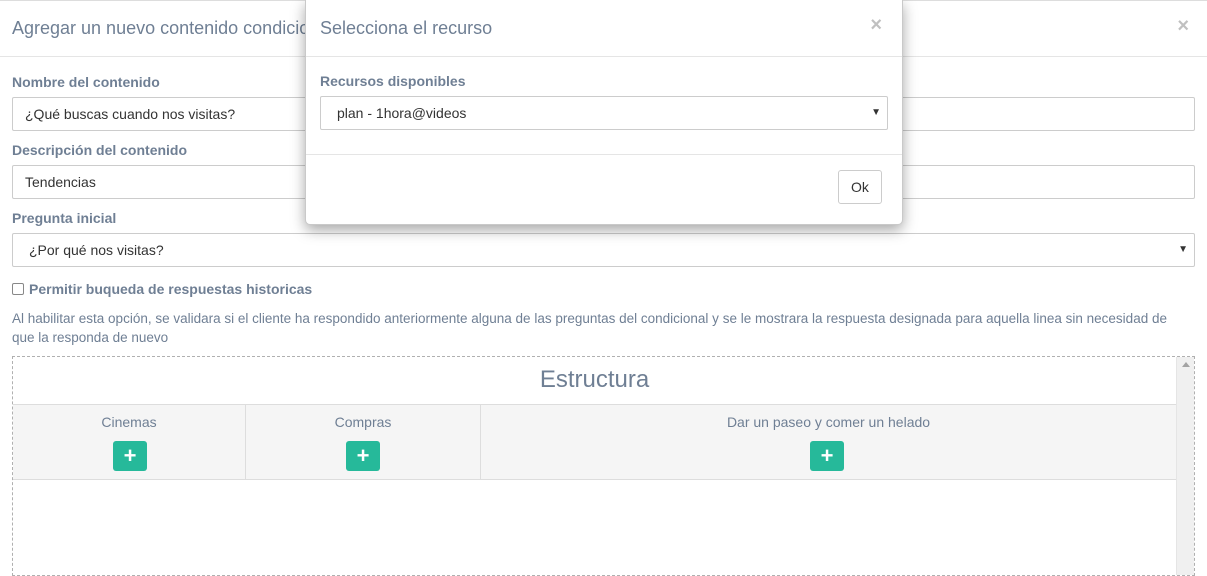 The width and height of the screenshot is (1207, 576). What do you see at coordinates (363, 422) in the screenshot?
I see `column-label: Compras` at bounding box center [363, 422].